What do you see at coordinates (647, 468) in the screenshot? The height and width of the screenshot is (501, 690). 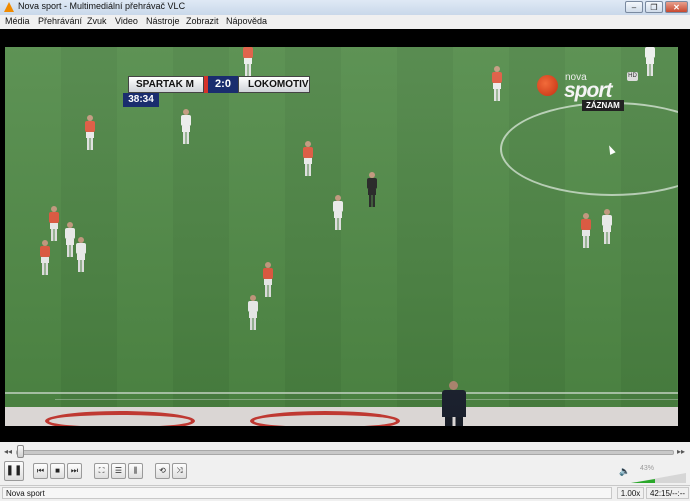 I see `volume-percent: 43%` at bounding box center [647, 468].